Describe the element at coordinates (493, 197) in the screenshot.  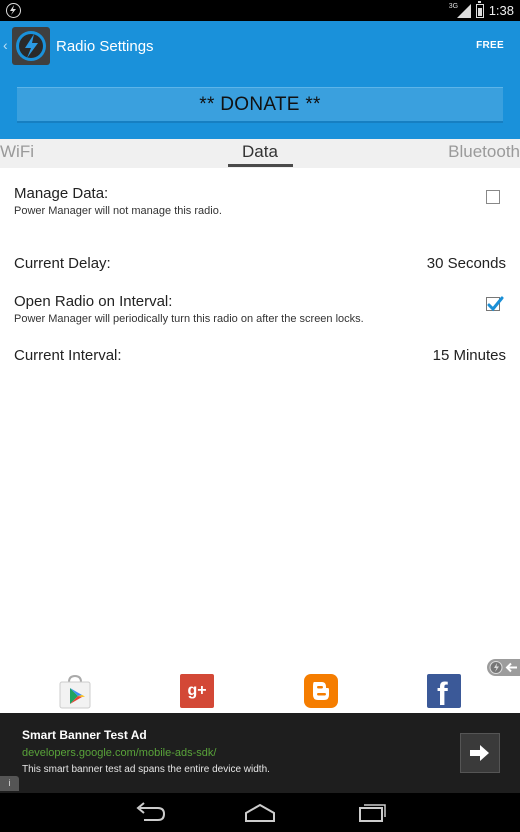
I see `manage-data-checkbox` at that location.